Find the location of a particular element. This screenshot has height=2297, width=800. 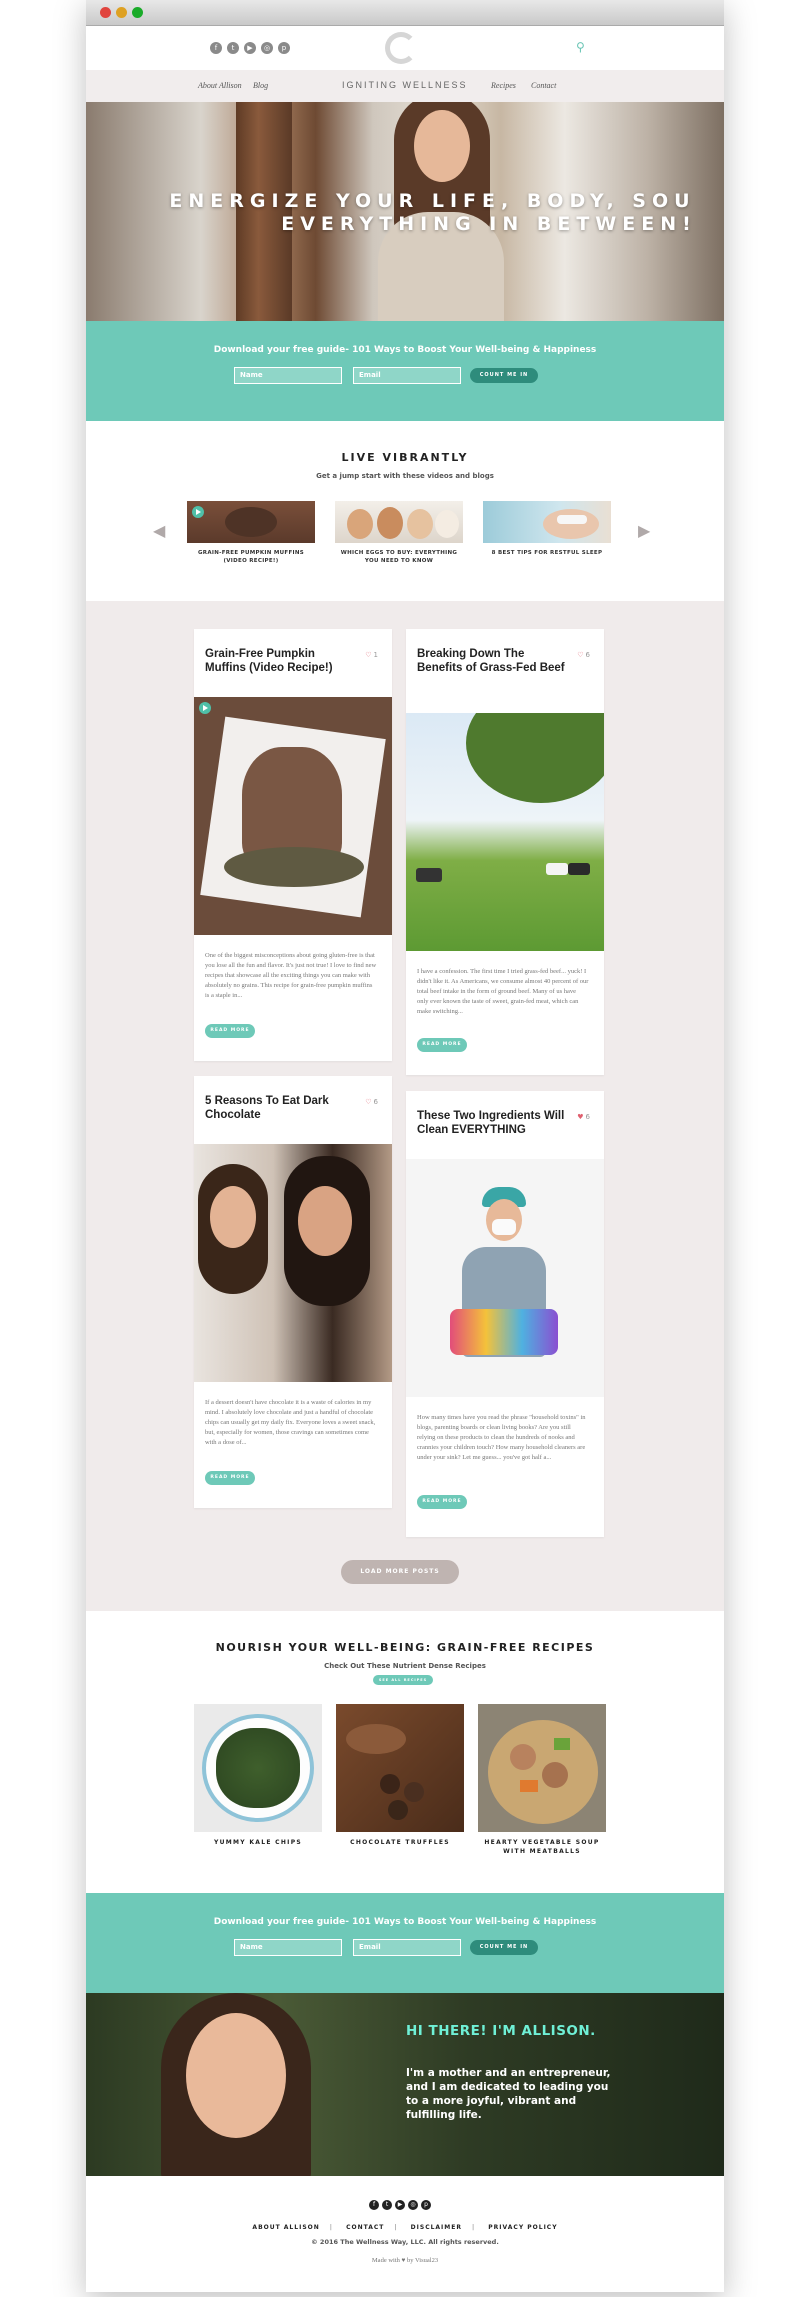

footer-social-links: f t ▶ ◎ p is located at coordinates (400, 2205).